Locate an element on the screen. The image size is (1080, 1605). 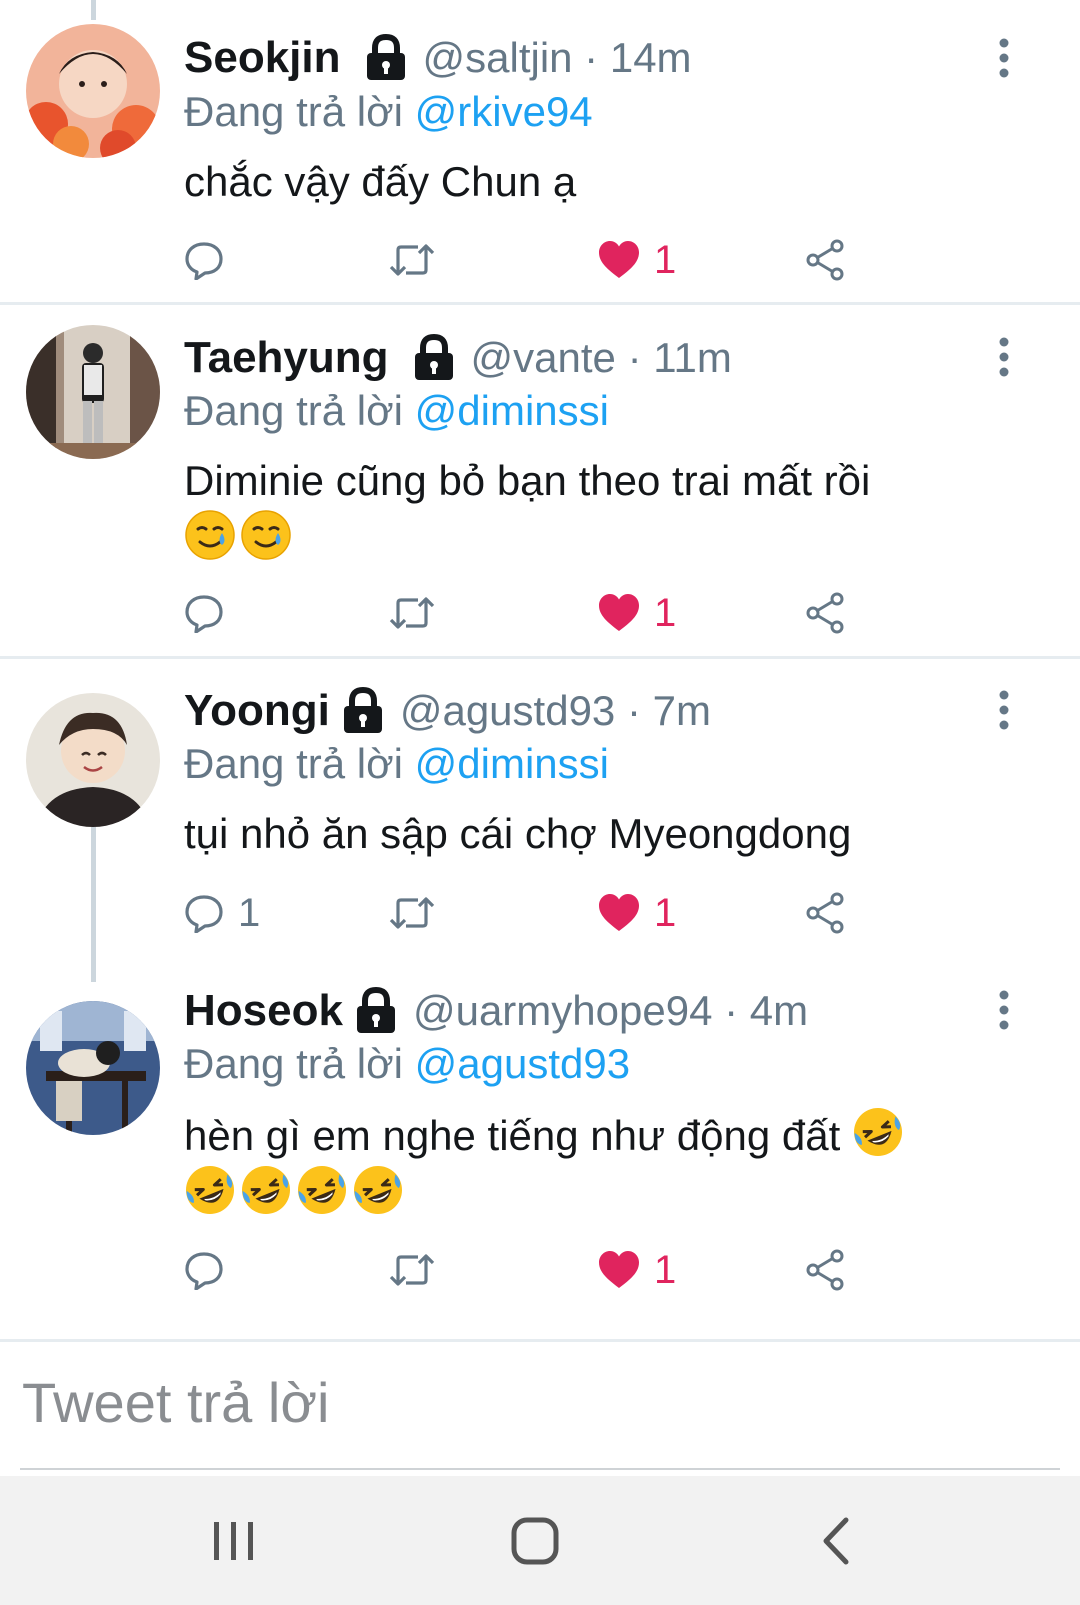
back-icon is located at coordinates (836, 1541).